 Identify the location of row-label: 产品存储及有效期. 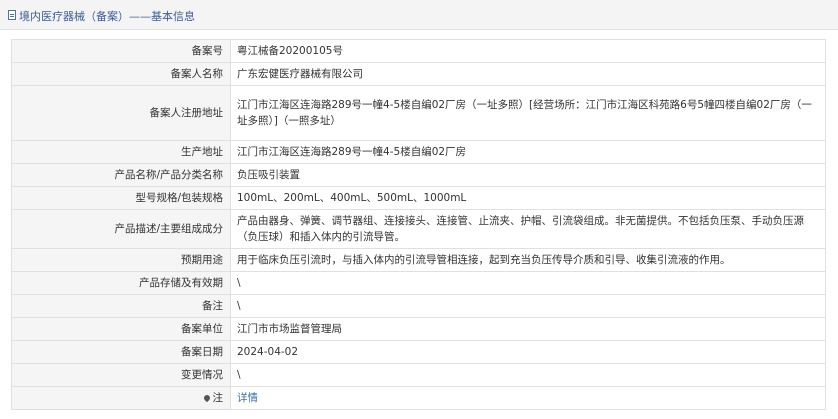
(121, 283).